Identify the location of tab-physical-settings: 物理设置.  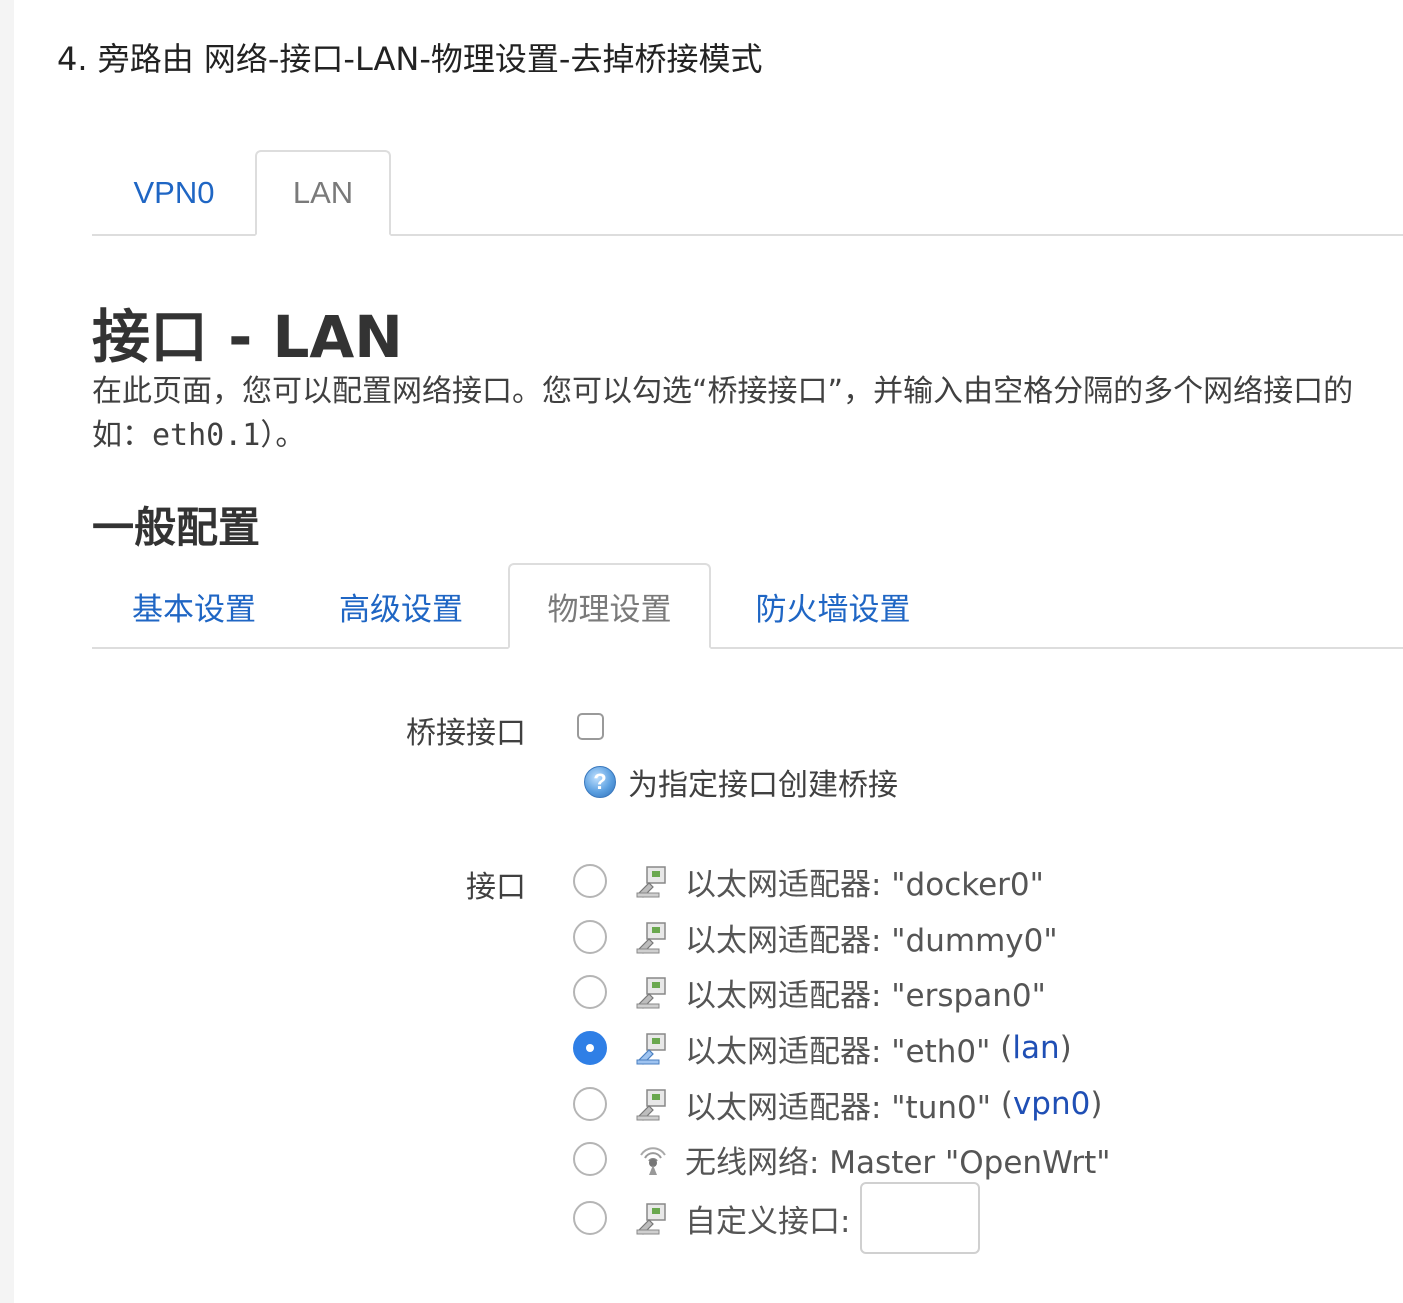
(609, 606).